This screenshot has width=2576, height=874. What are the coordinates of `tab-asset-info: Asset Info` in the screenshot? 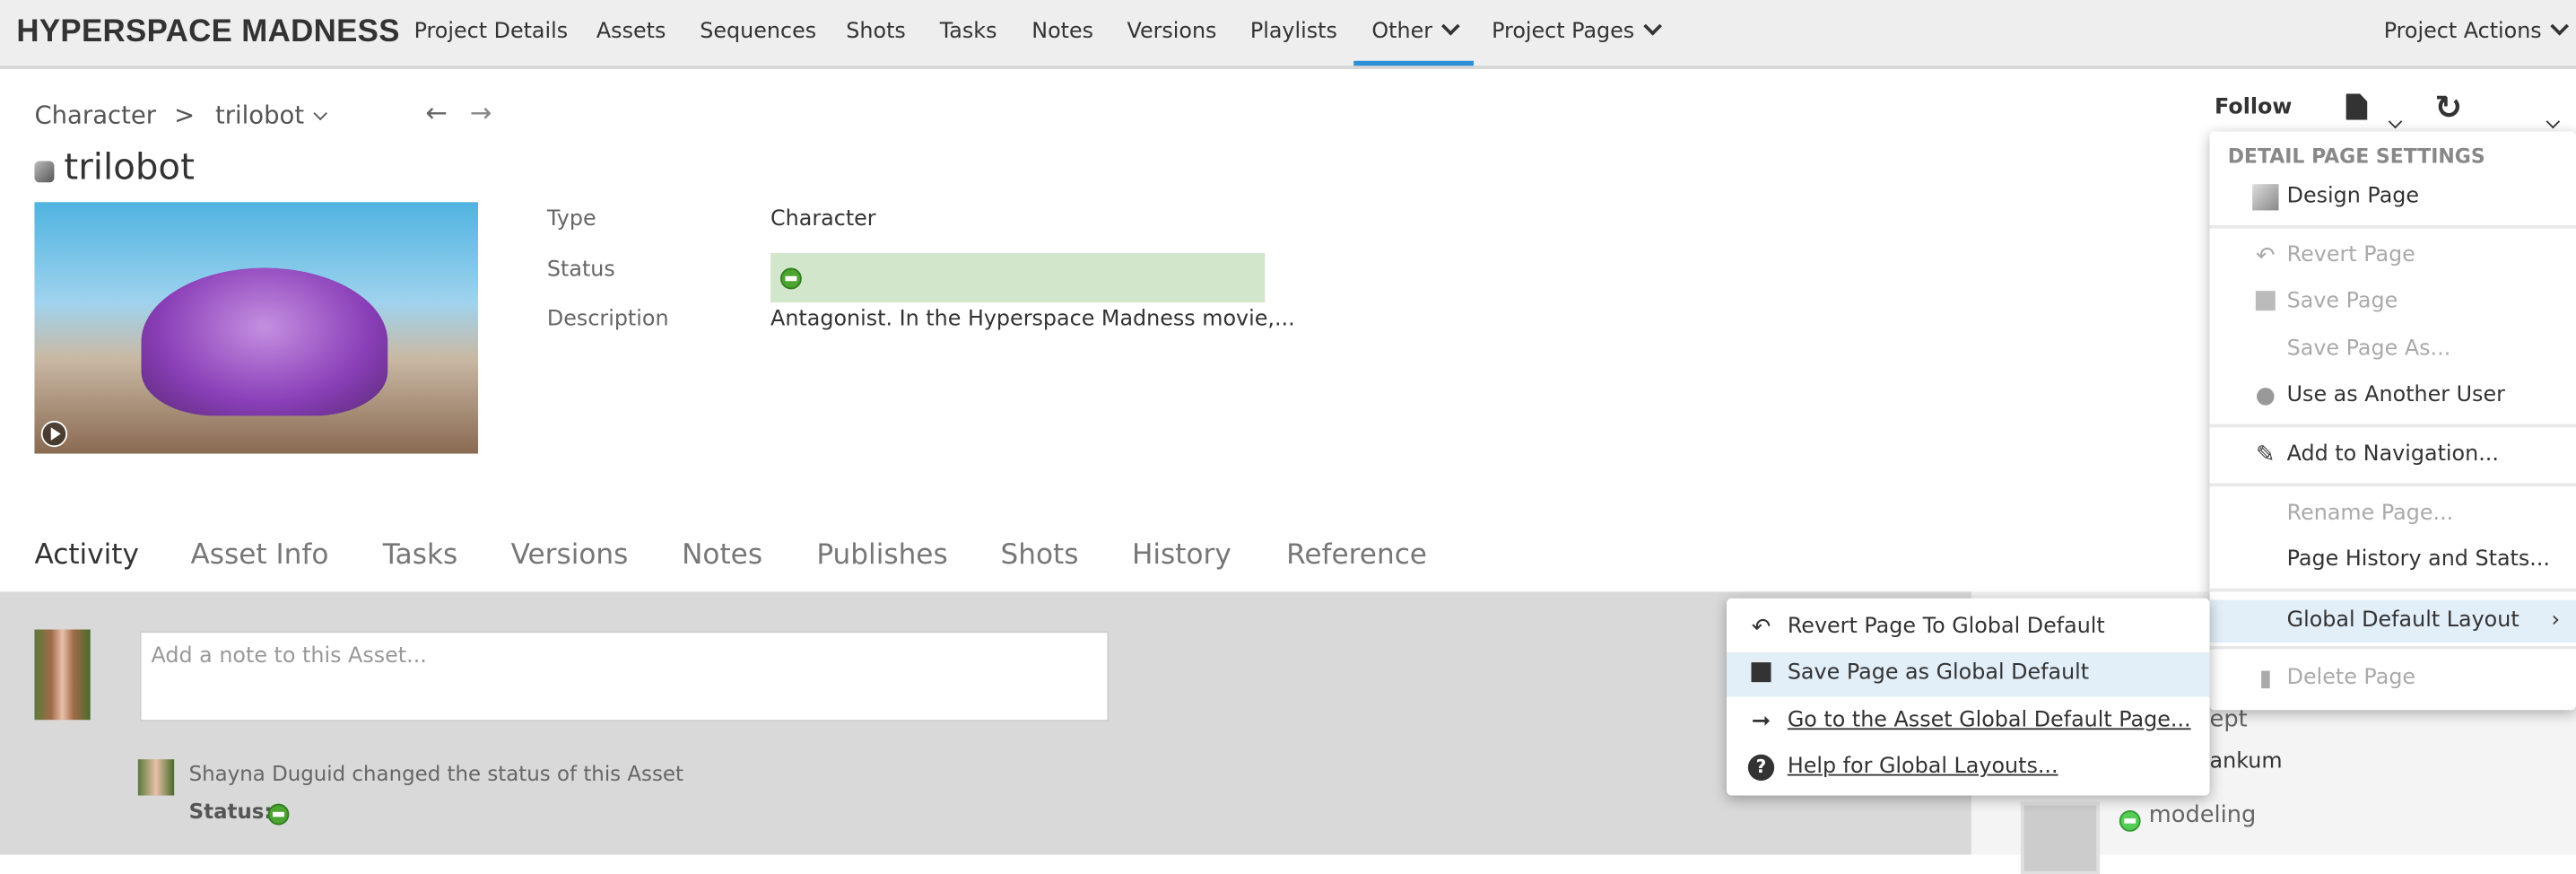 It's located at (259, 555).